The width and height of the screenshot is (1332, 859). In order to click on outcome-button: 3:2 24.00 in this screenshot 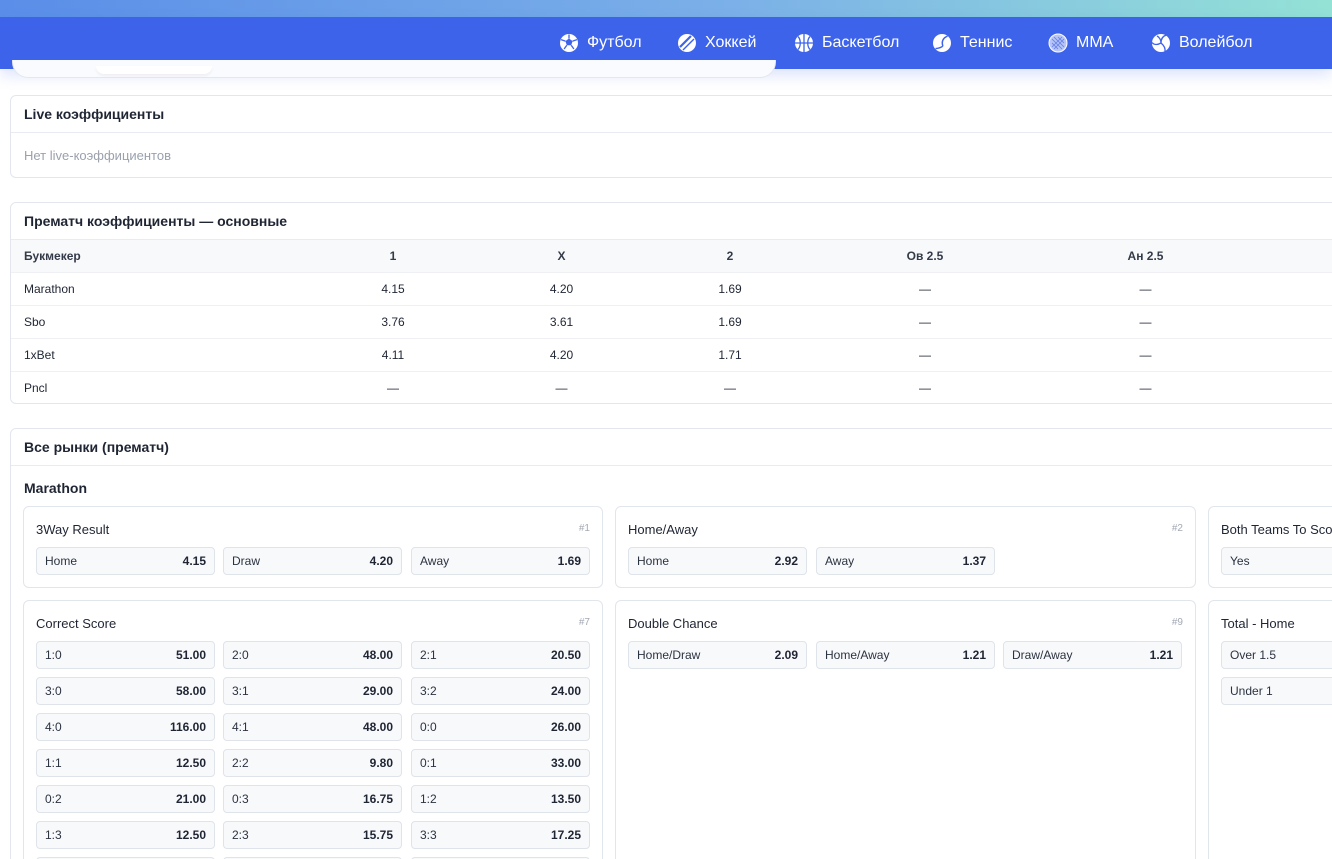, I will do `click(500, 691)`.